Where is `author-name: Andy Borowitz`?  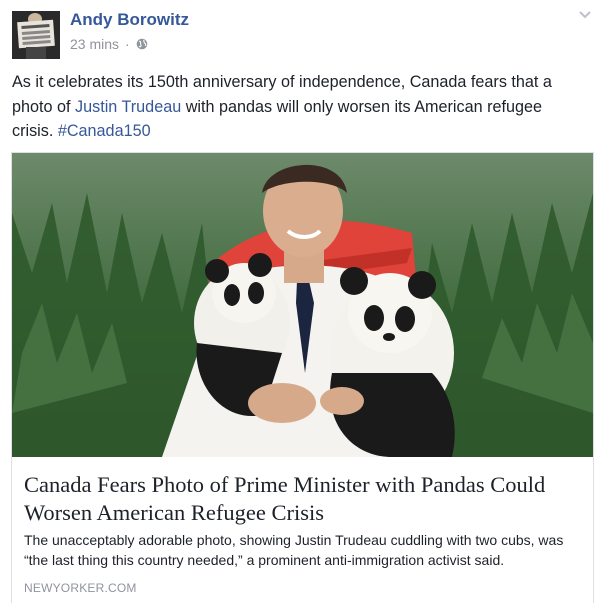
author-name: Andy Borowitz is located at coordinates (129, 20).